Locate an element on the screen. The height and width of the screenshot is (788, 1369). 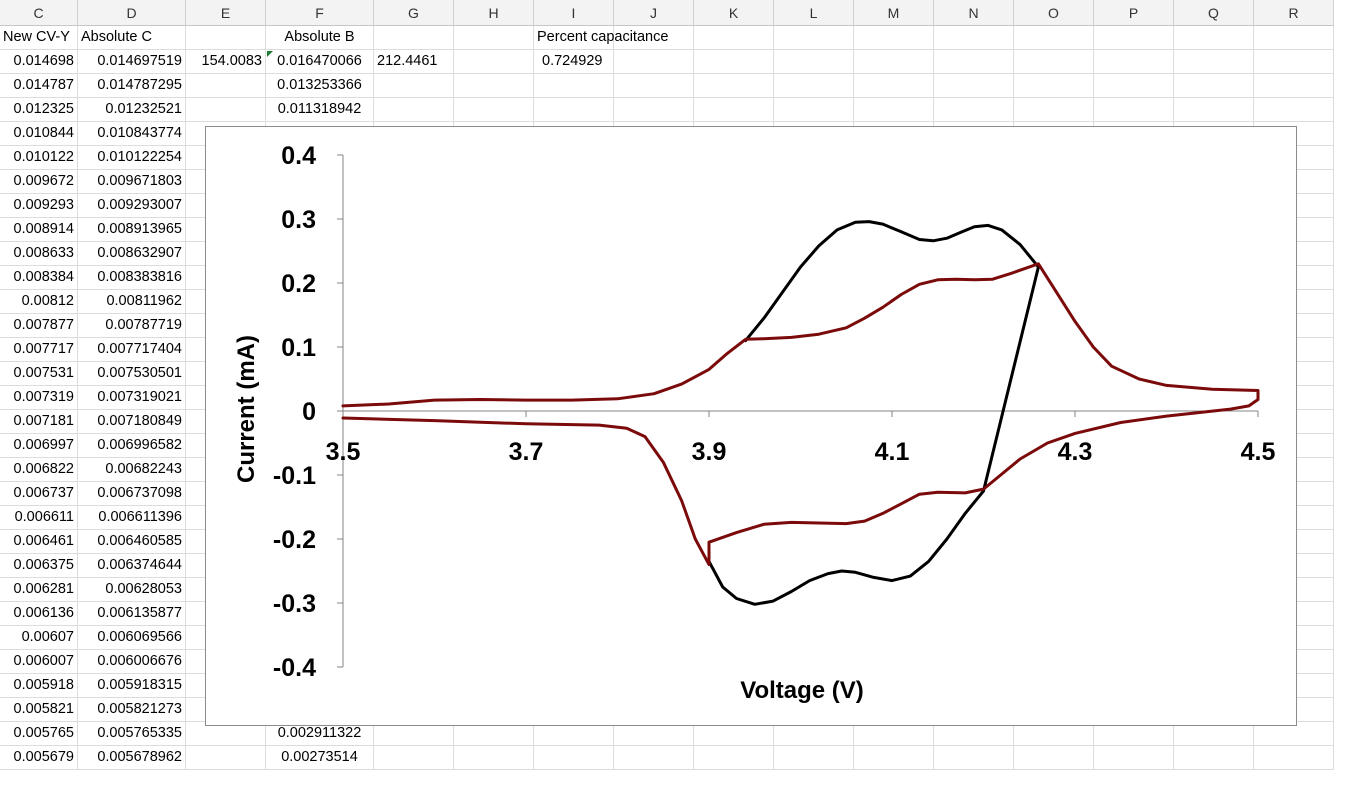
cell-d18: 0.006996582 is located at coordinates (132, 446).